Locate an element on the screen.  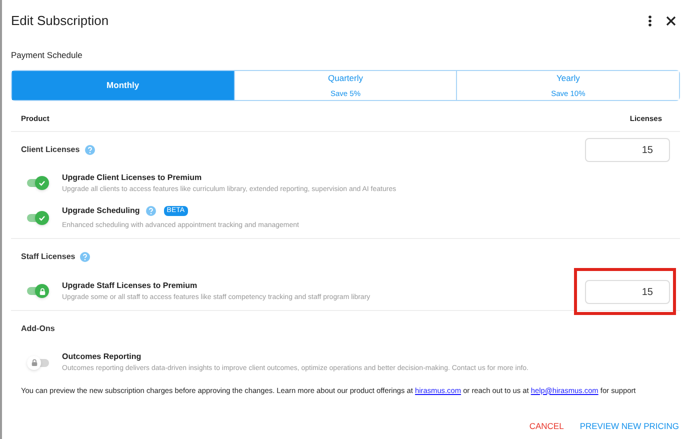
section-title: Staff Licenses is located at coordinates (48, 256).